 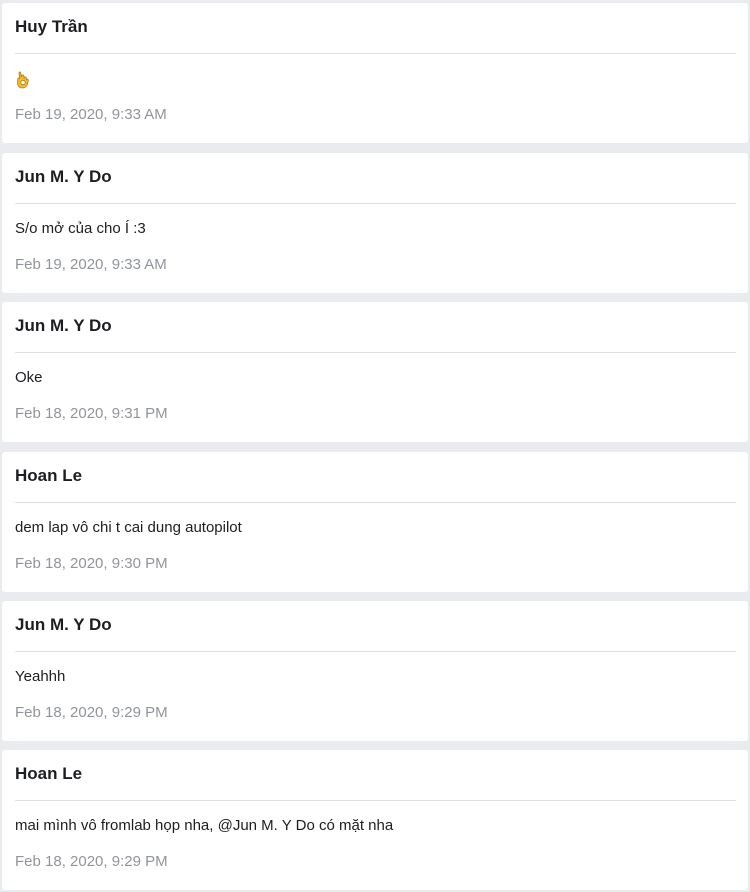 What do you see at coordinates (91, 564) in the screenshot?
I see `message-timestamp: Feb 18, 2020, 9:30 PM` at bounding box center [91, 564].